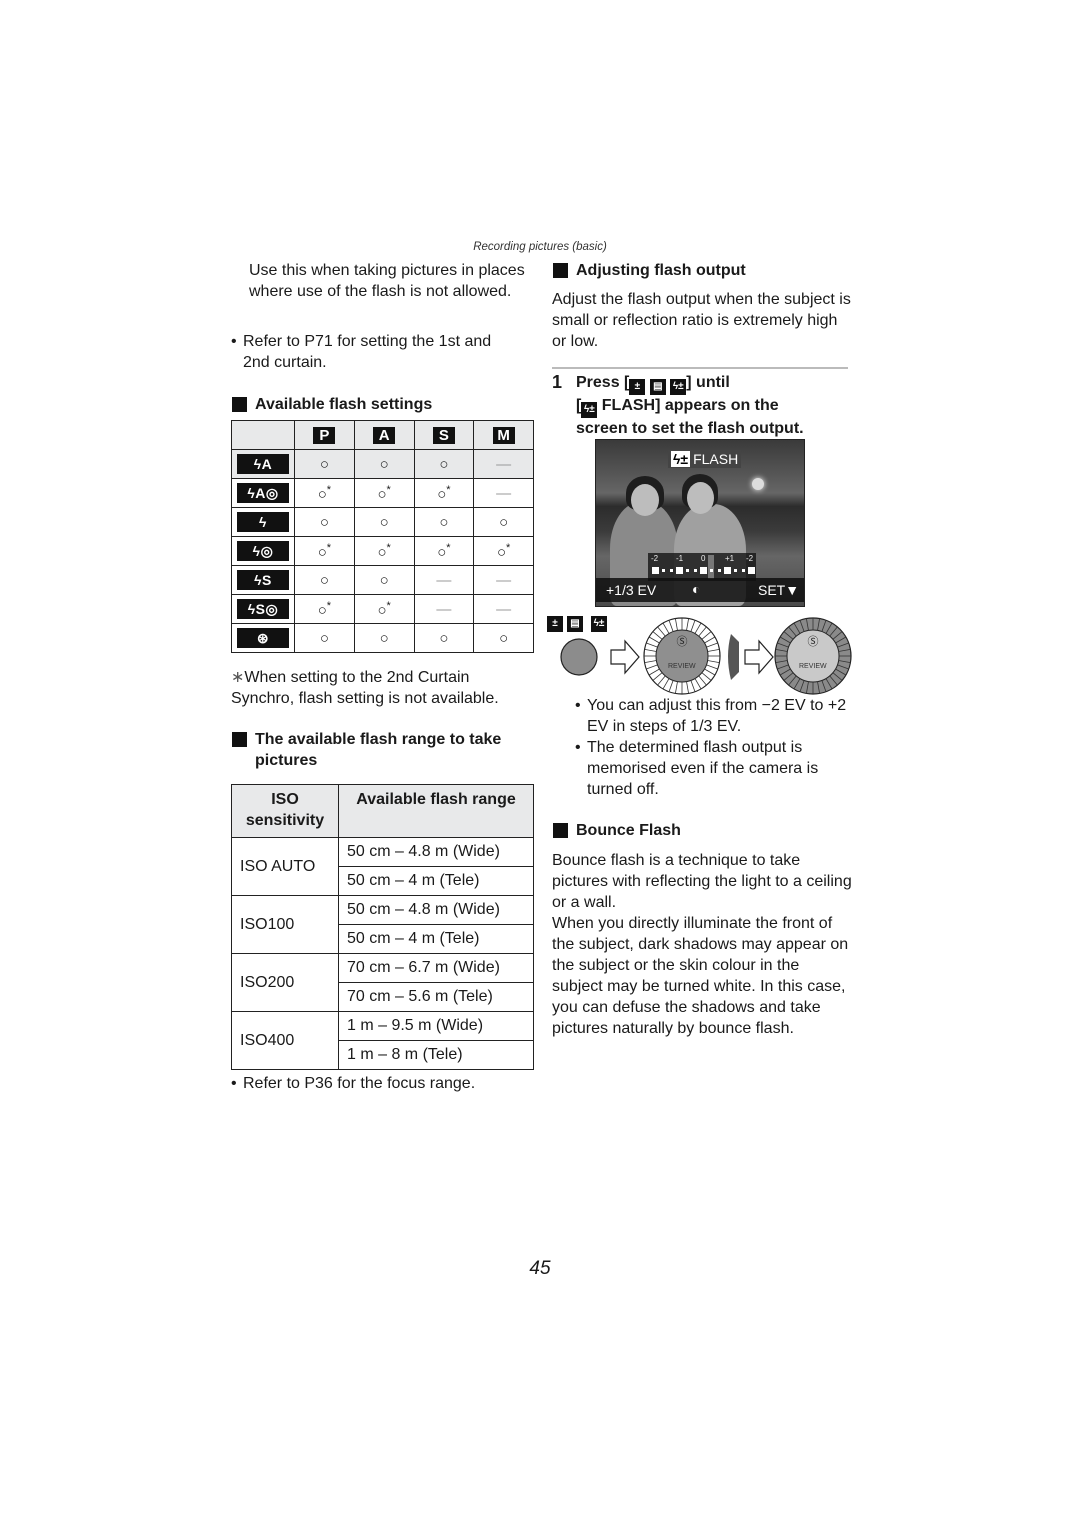 This screenshot has width=1080, height=1526. I want to click on table-row: ⊛ ○ ○ ○ ○, so click(382, 638).